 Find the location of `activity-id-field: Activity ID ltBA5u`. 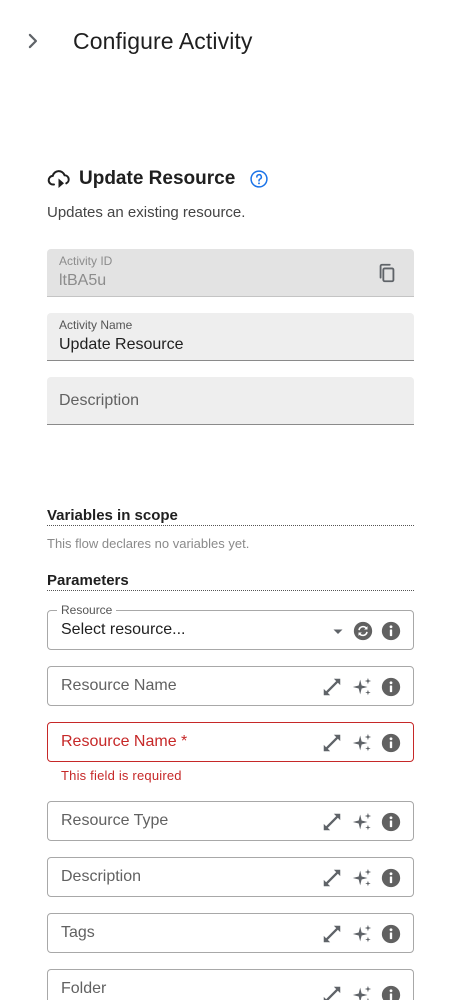

activity-id-field: Activity ID ltBA5u is located at coordinates (230, 273).